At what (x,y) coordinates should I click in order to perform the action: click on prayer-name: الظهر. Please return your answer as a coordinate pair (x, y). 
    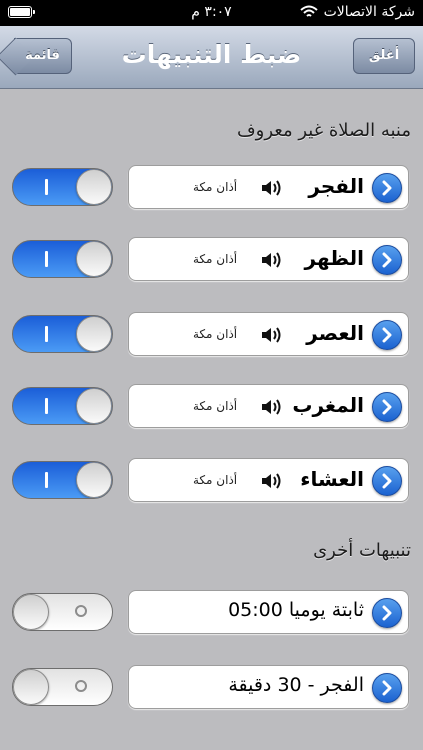
    Looking at the image, I should click on (334, 258).